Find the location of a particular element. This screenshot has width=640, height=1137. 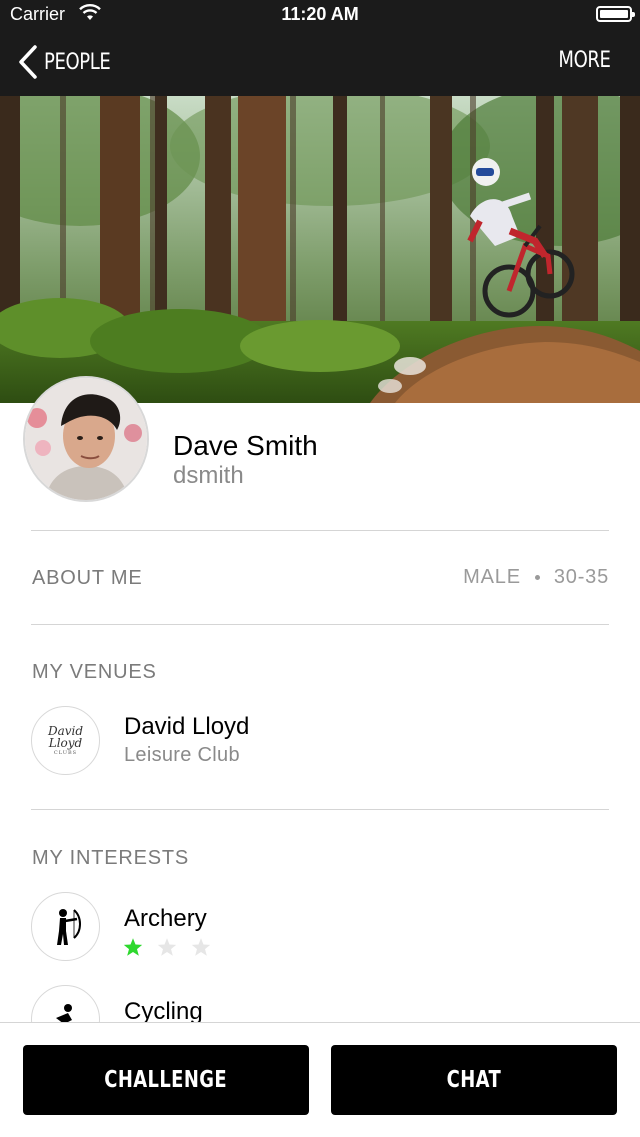

challenge-button: CHALLENGE is located at coordinates (166, 1080).